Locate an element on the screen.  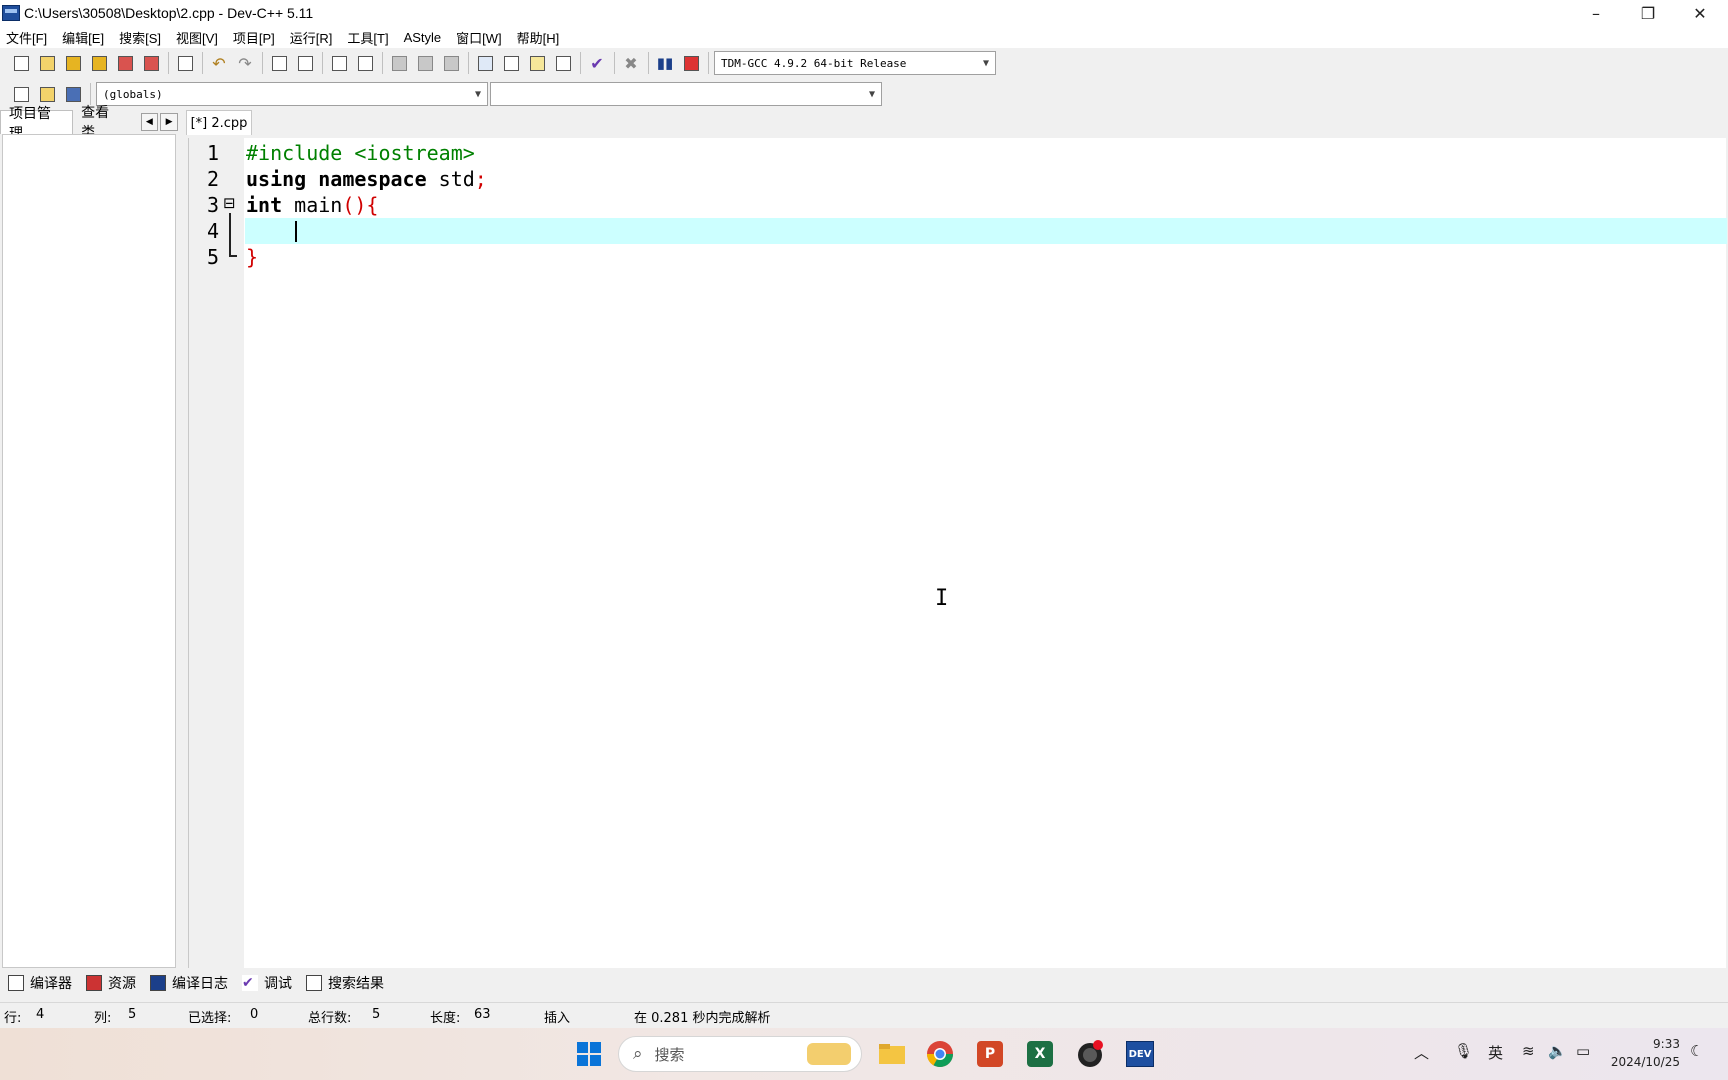
volume-icon: 🔈 is located at coordinates (1557, 1051).